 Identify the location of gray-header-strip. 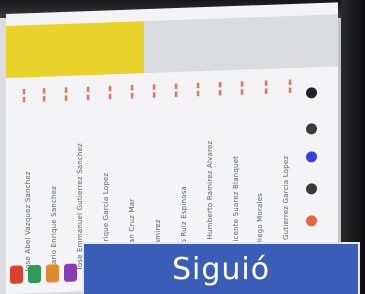
(241, 44).